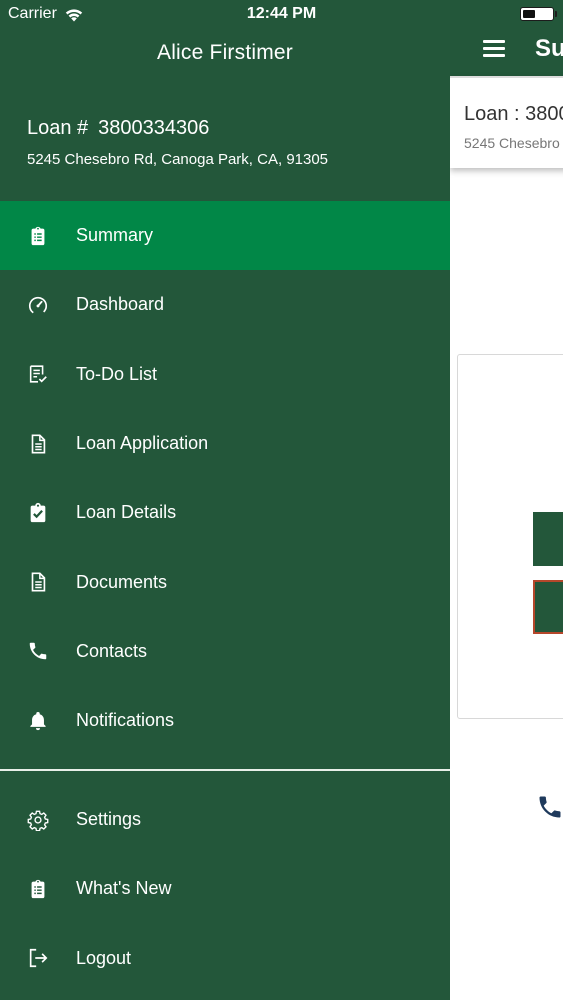  I want to click on property-address: 5245 Chesebro Rd, Canoga Park, CA, 91305, so click(178, 159).